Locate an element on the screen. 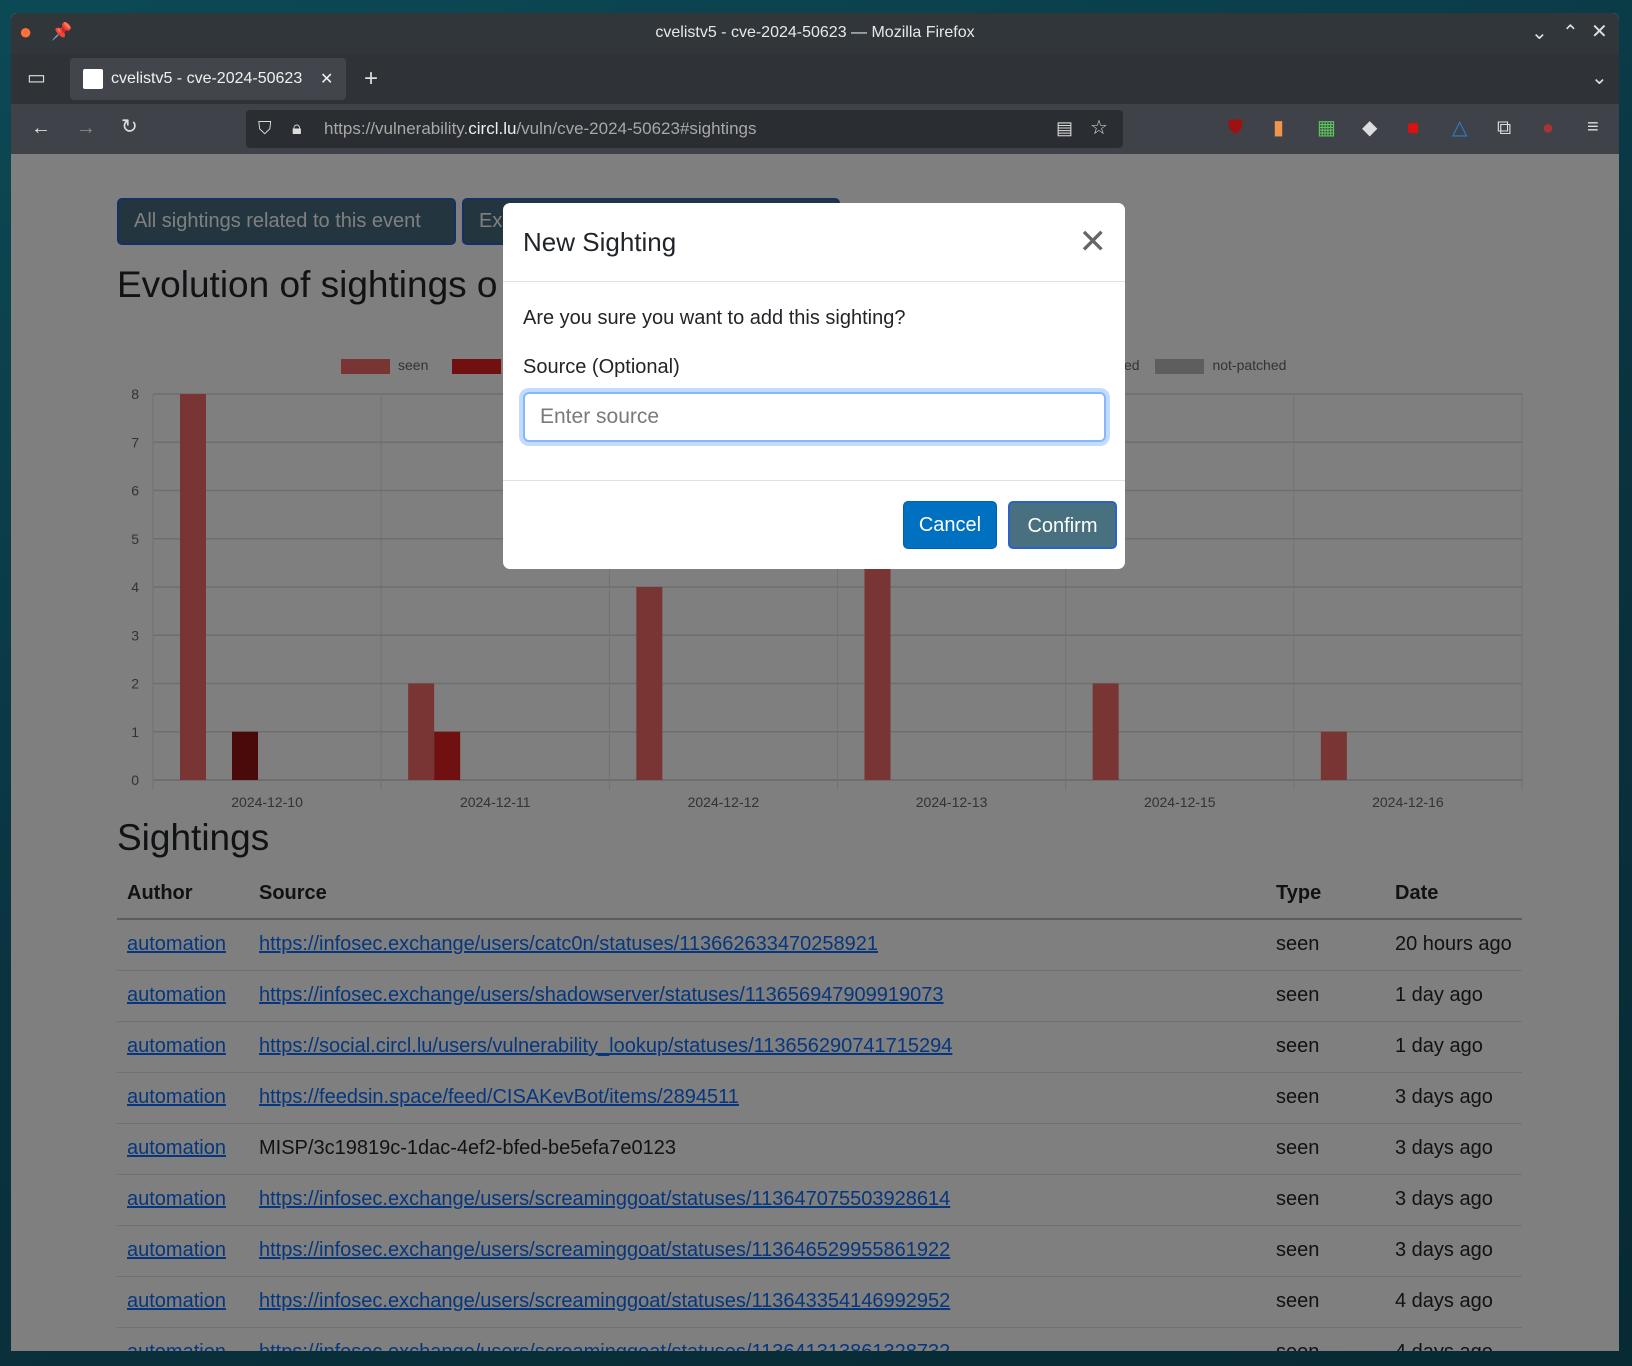 The height and width of the screenshot is (1366, 1632). extension-blue-icon: △ is located at coordinates (1459, 128).